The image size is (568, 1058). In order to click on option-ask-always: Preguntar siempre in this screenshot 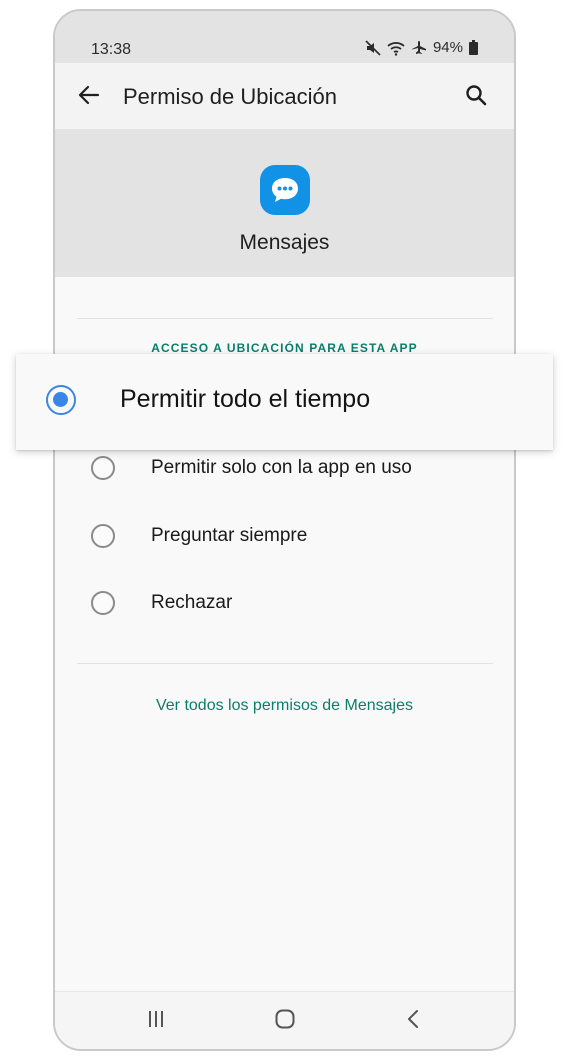, I will do `click(284, 536)`.